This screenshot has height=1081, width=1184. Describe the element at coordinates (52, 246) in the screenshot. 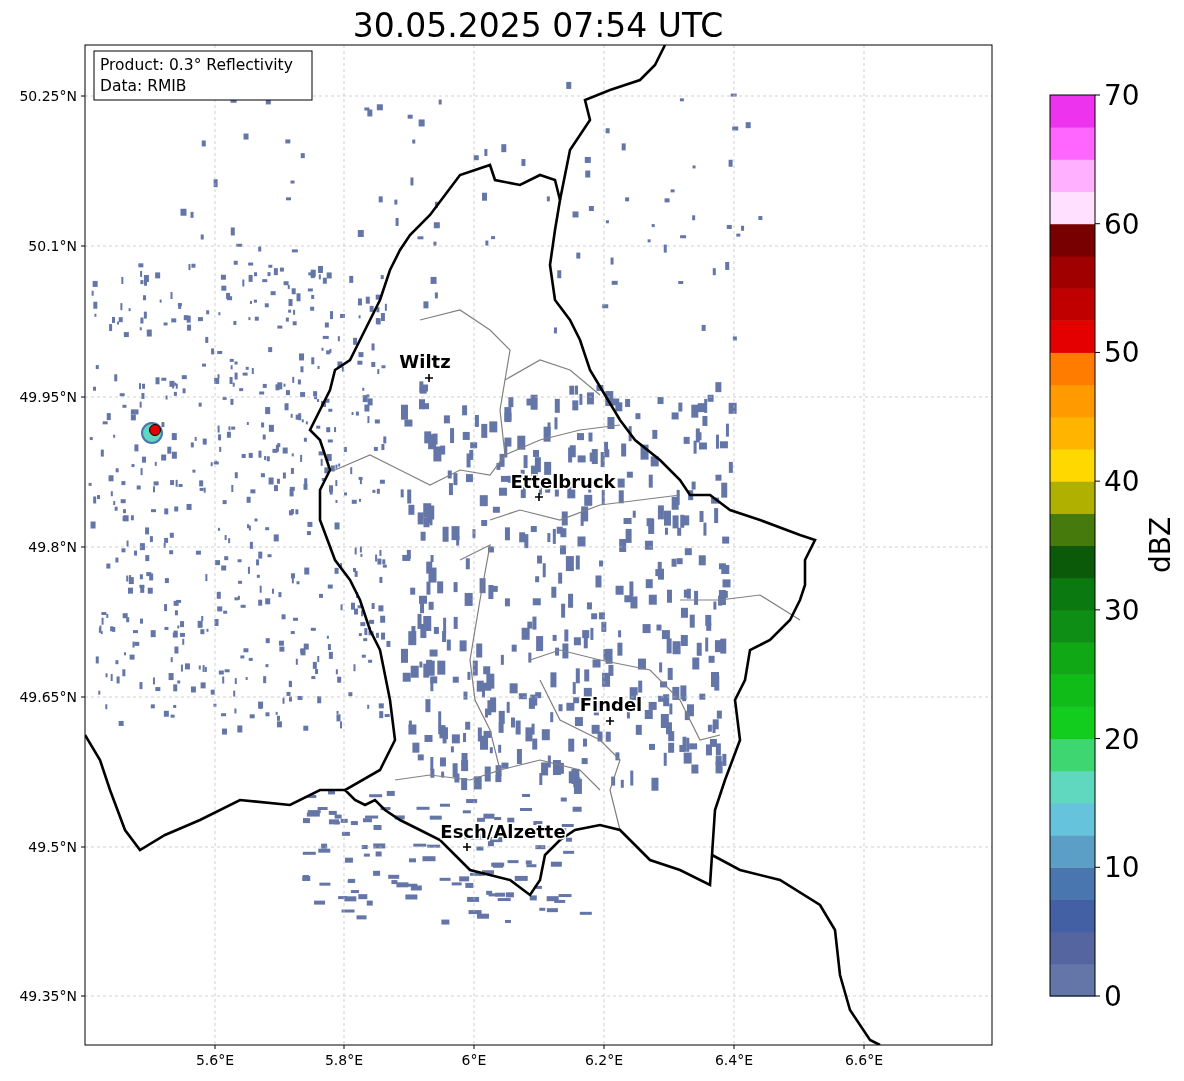

I see `latitude-tick-label: 50.1°N` at that location.